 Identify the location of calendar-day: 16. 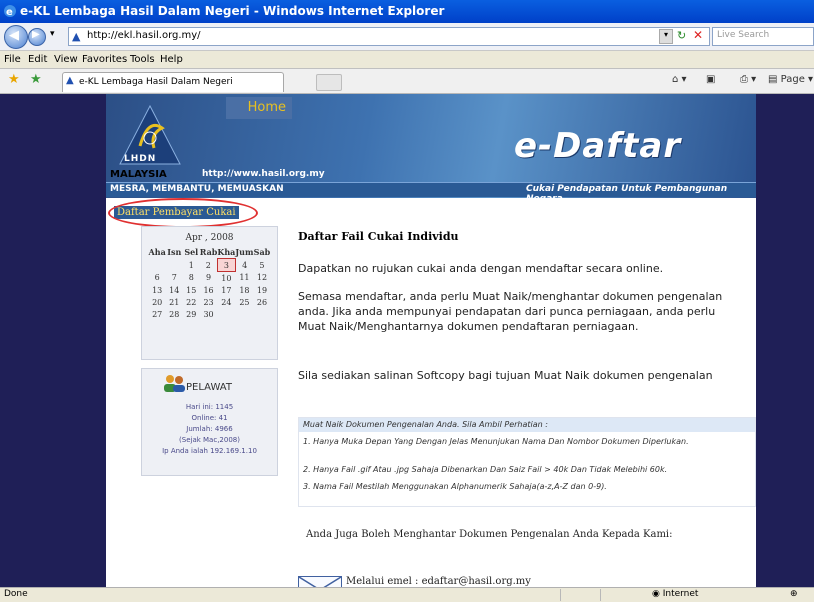
(209, 290).